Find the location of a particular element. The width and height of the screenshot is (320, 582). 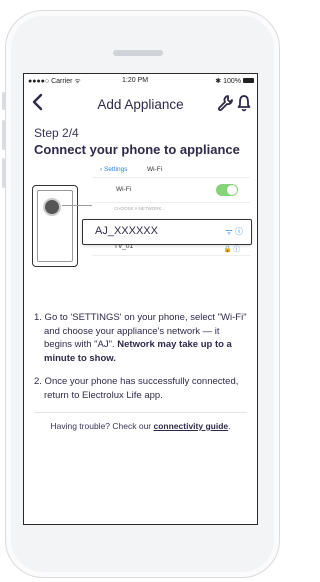

nav-bar: Add Appliance is located at coordinates (140, 104).